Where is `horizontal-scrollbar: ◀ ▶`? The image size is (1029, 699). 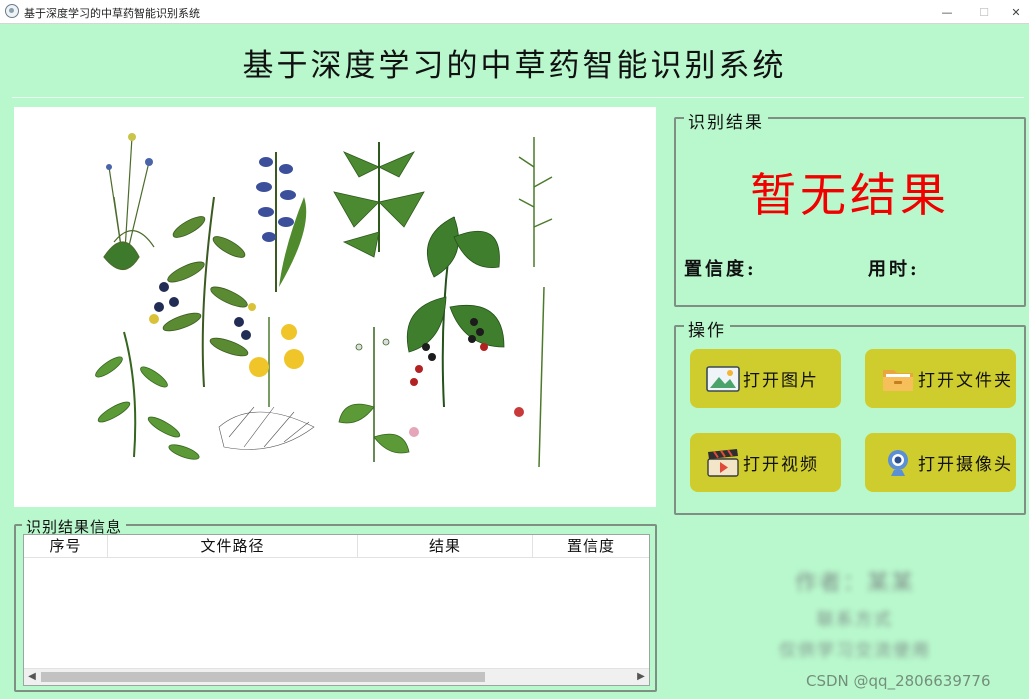
horizontal-scrollbar: ◀ ▶ is located at coordinates (336, 676).